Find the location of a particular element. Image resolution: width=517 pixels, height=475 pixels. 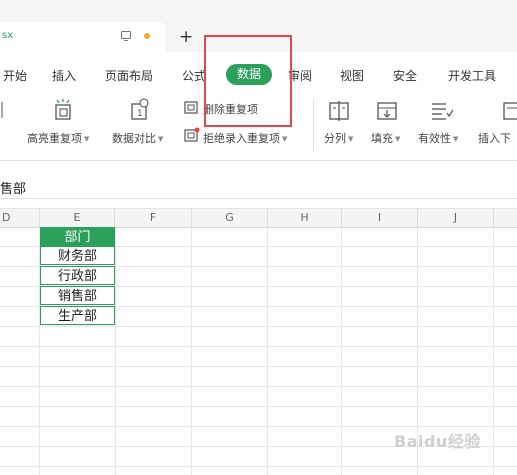

svg-text: 1 is located at coordinates (140, 114).